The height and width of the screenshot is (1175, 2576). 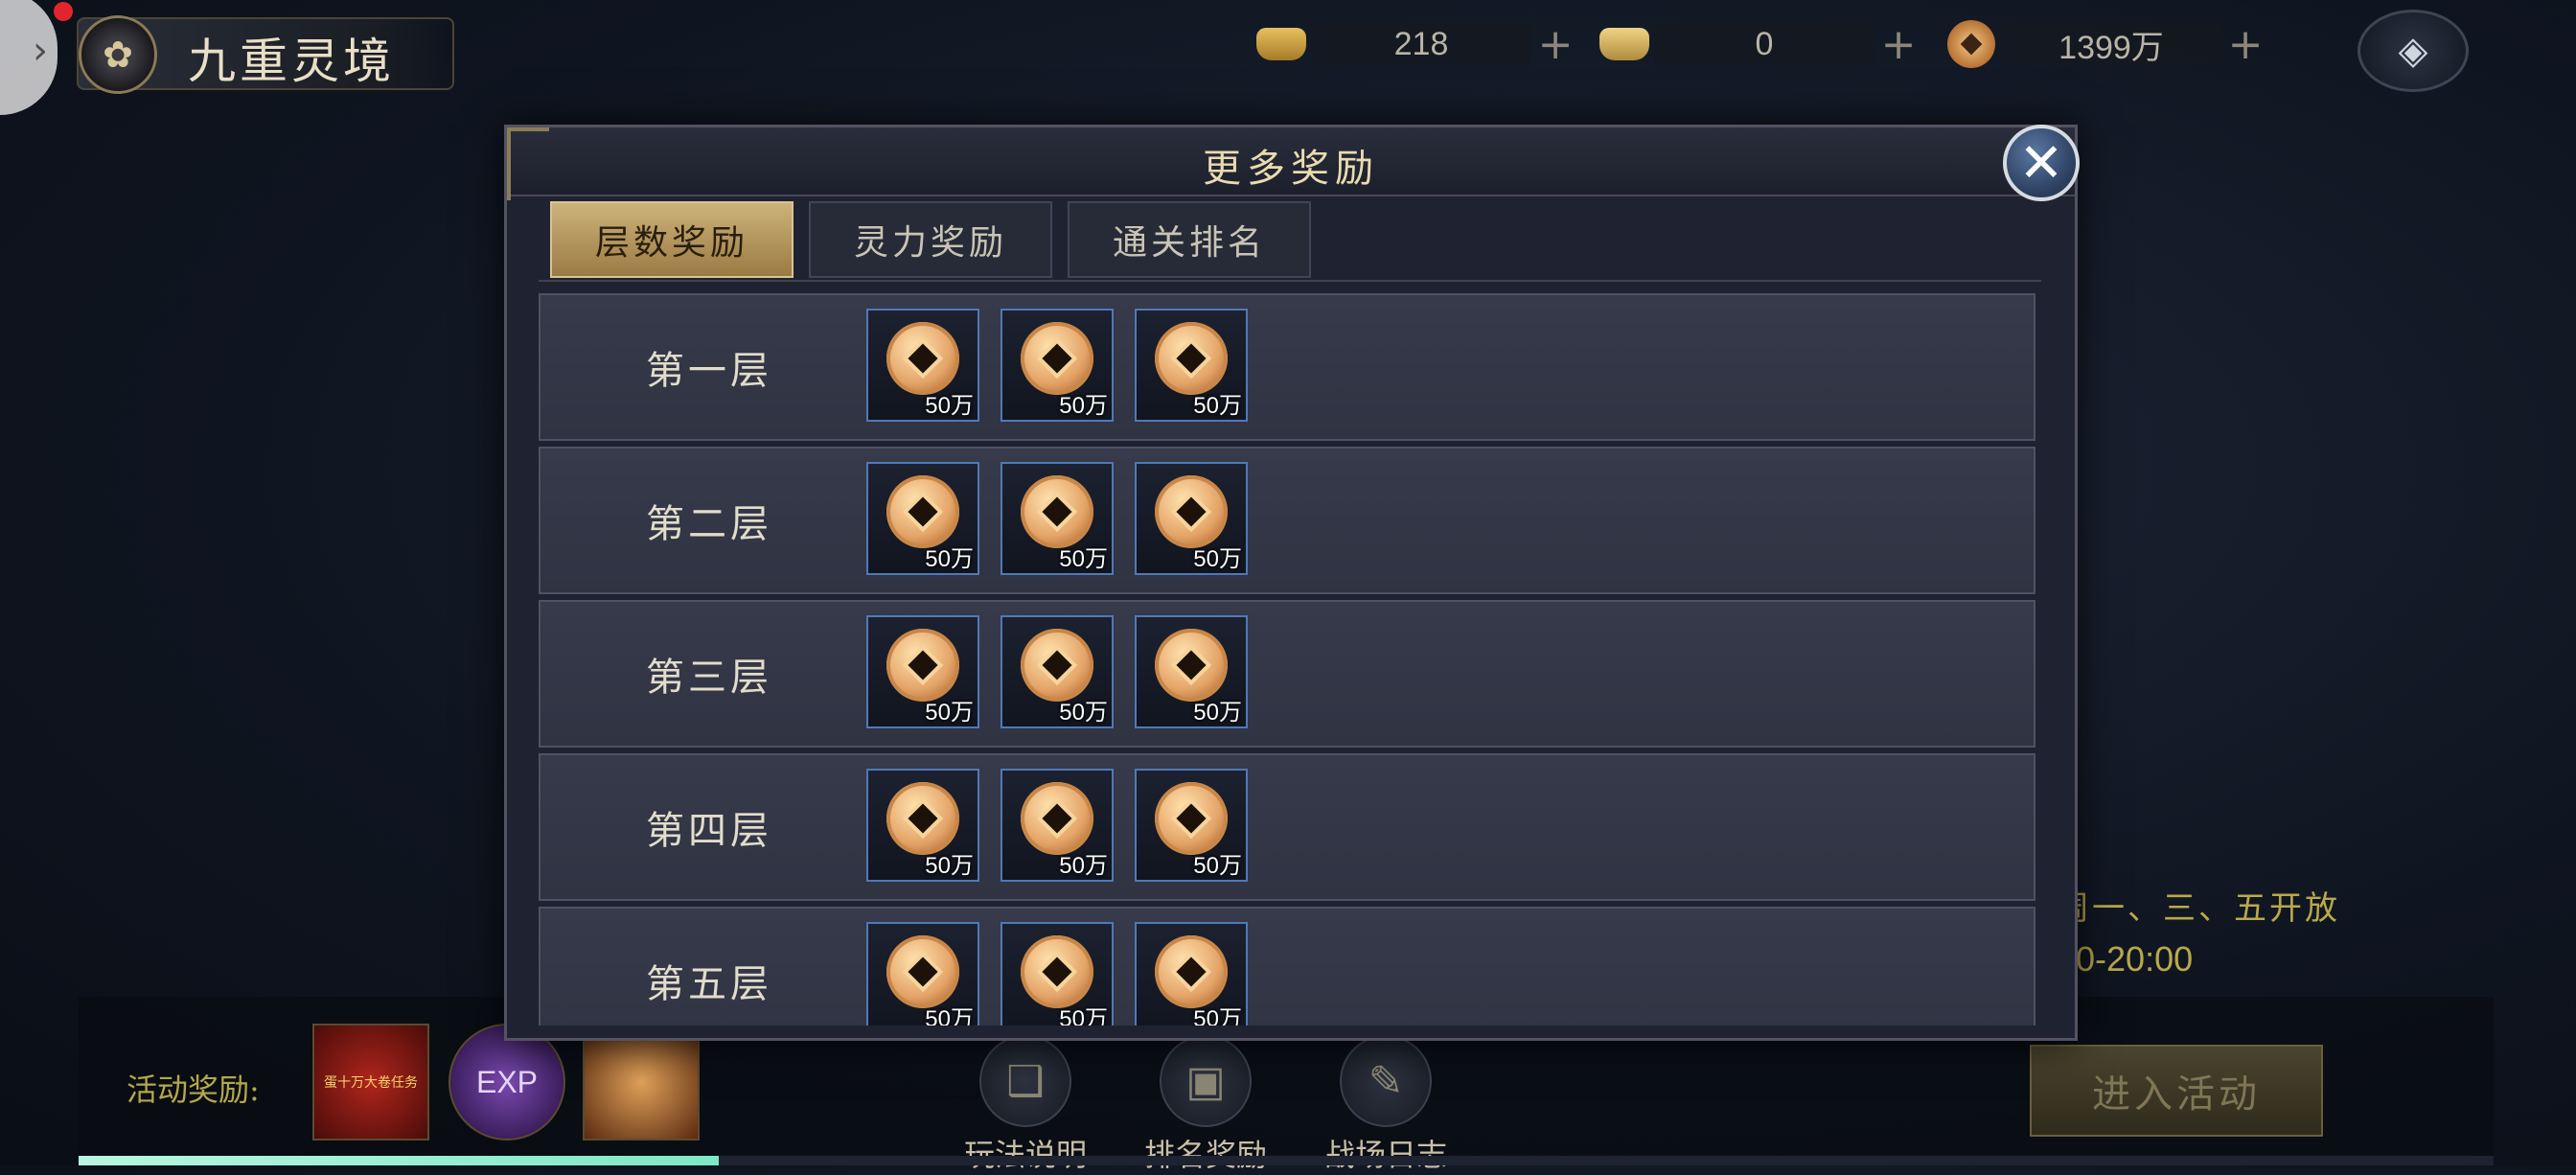 I want to click on dialog-header: 更多奖励, so click(x=1291, y=163).